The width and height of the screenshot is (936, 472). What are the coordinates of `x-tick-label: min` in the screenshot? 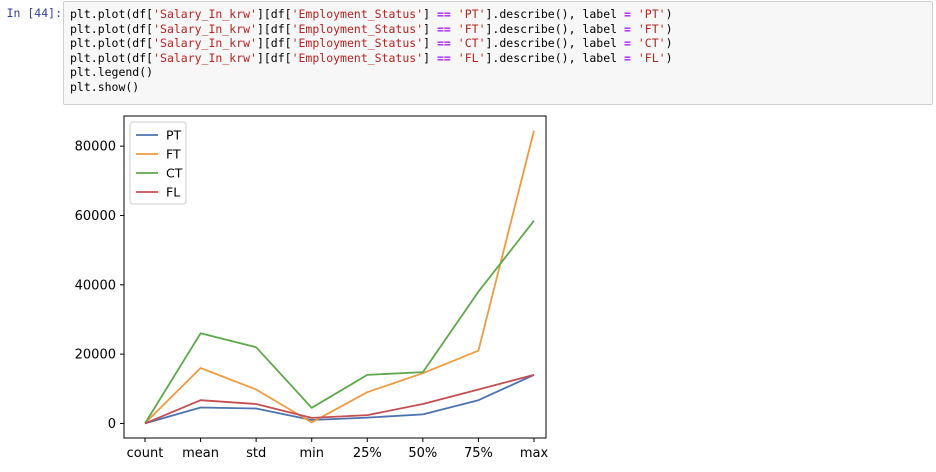 It's located at (311, 453).